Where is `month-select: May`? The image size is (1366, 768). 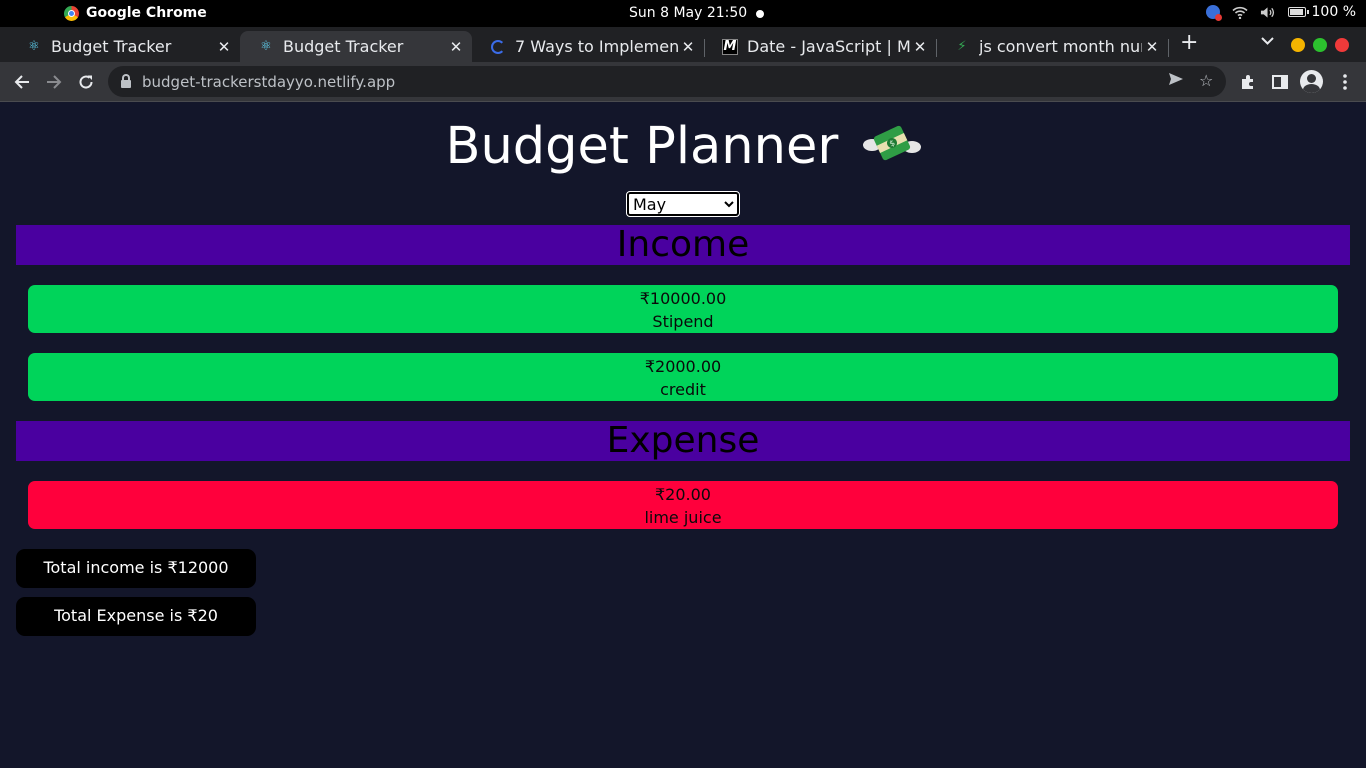
month-select: May is located at coordinates (683, 204).